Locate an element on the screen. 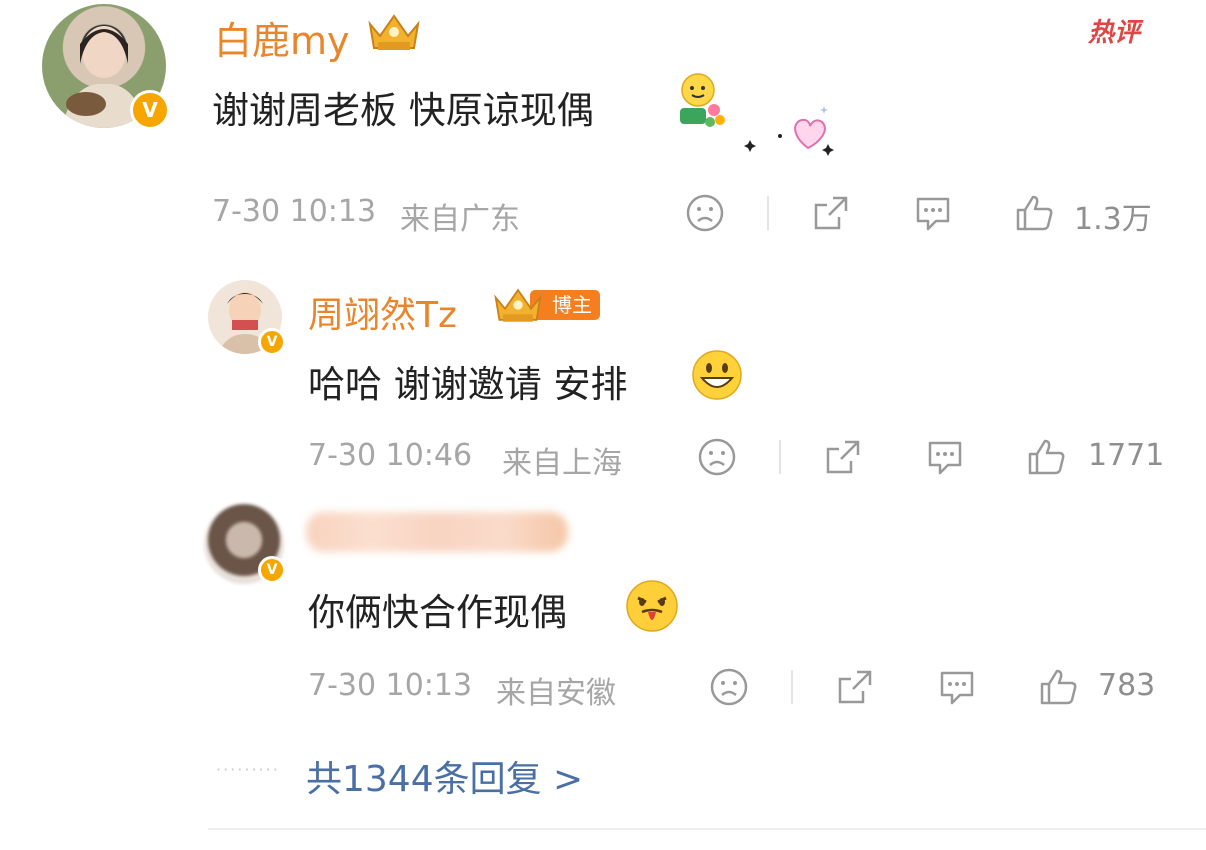 The image size is (1206, 850). comment-location: 来自安徽 is located at coordinates (556, 693).